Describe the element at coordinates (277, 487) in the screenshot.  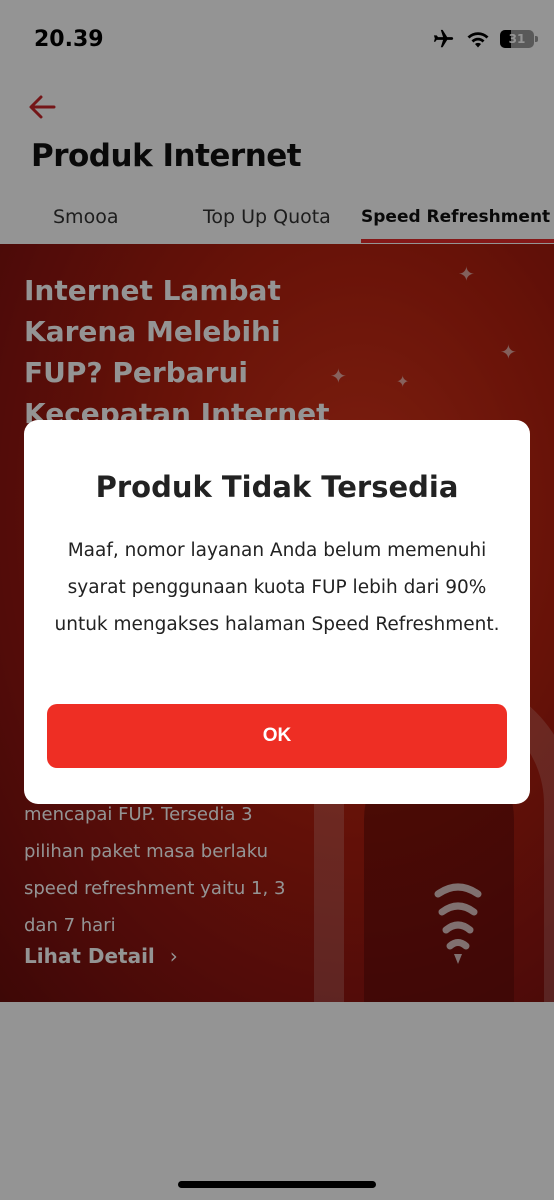
I see `dialog-title: Produk Tidak Tersedia` at that location.